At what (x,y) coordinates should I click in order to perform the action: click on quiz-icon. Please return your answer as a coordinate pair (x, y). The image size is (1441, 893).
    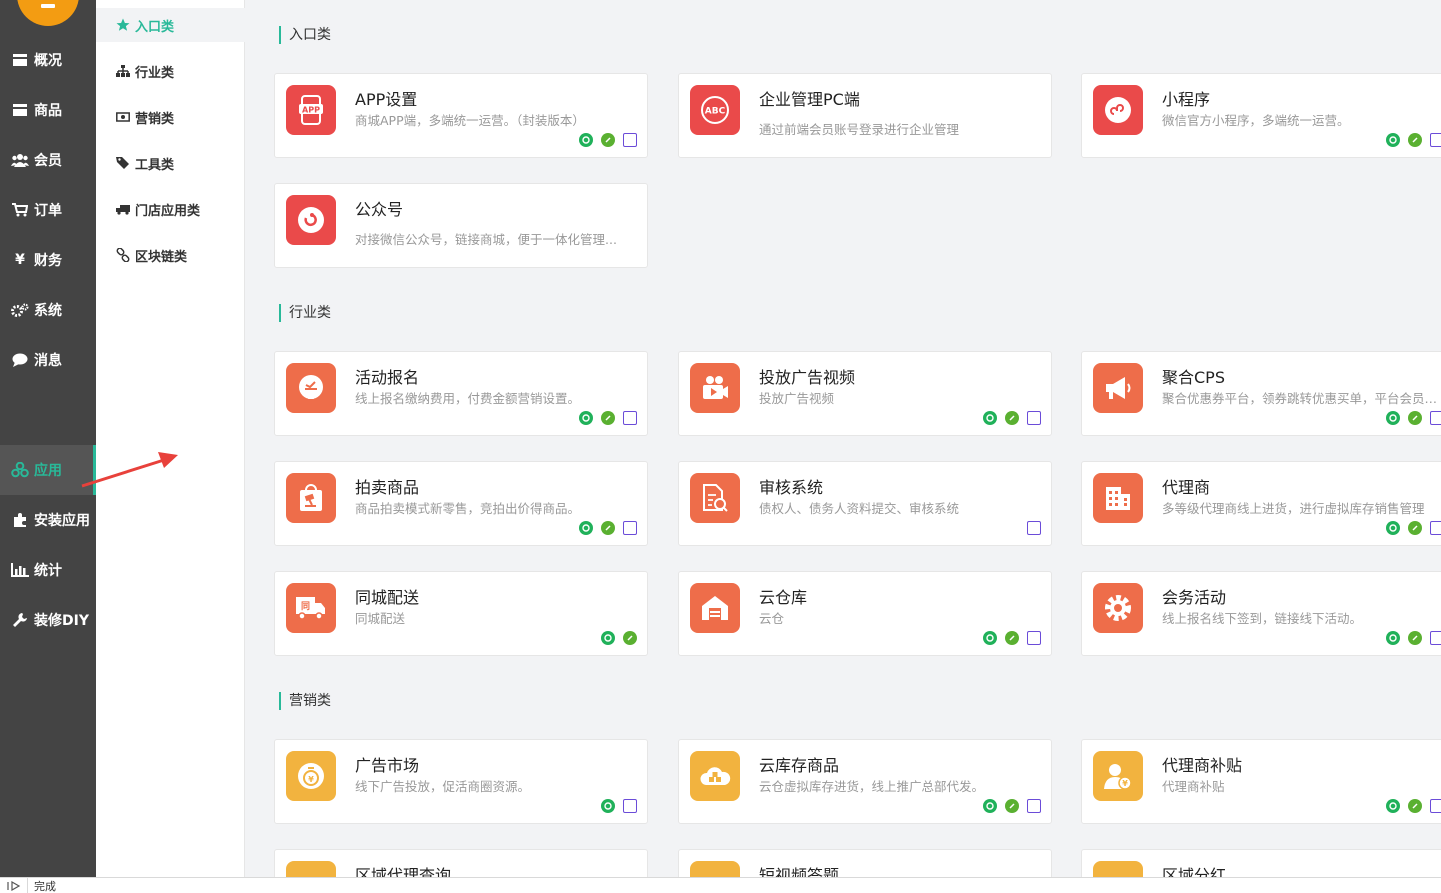
    Looking at the image, I should click on (715, 869).